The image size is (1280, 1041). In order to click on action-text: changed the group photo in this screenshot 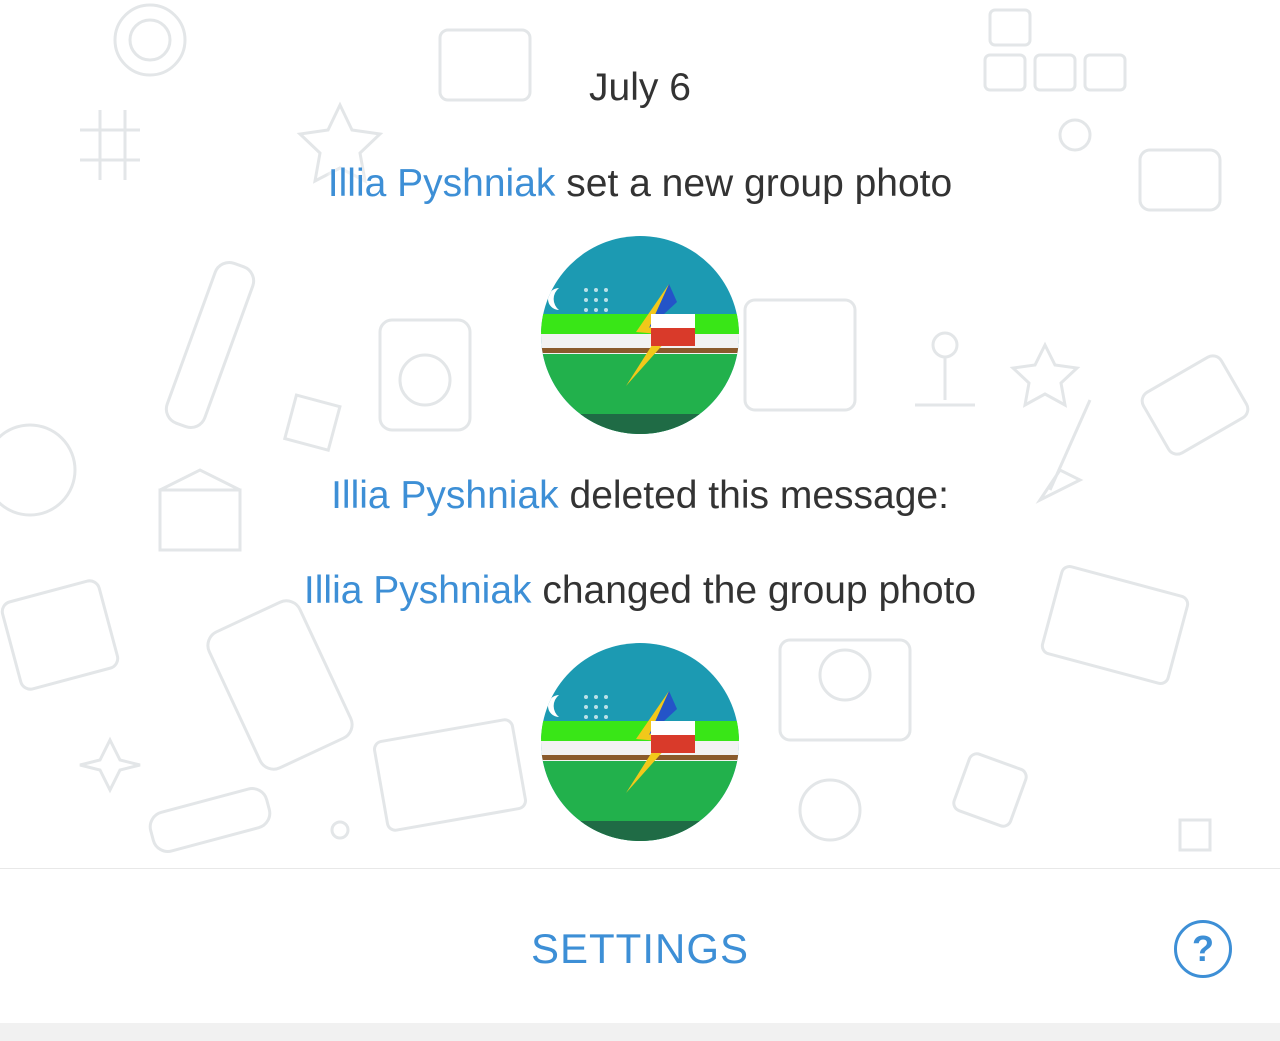, I will do `click(759, 590)`.